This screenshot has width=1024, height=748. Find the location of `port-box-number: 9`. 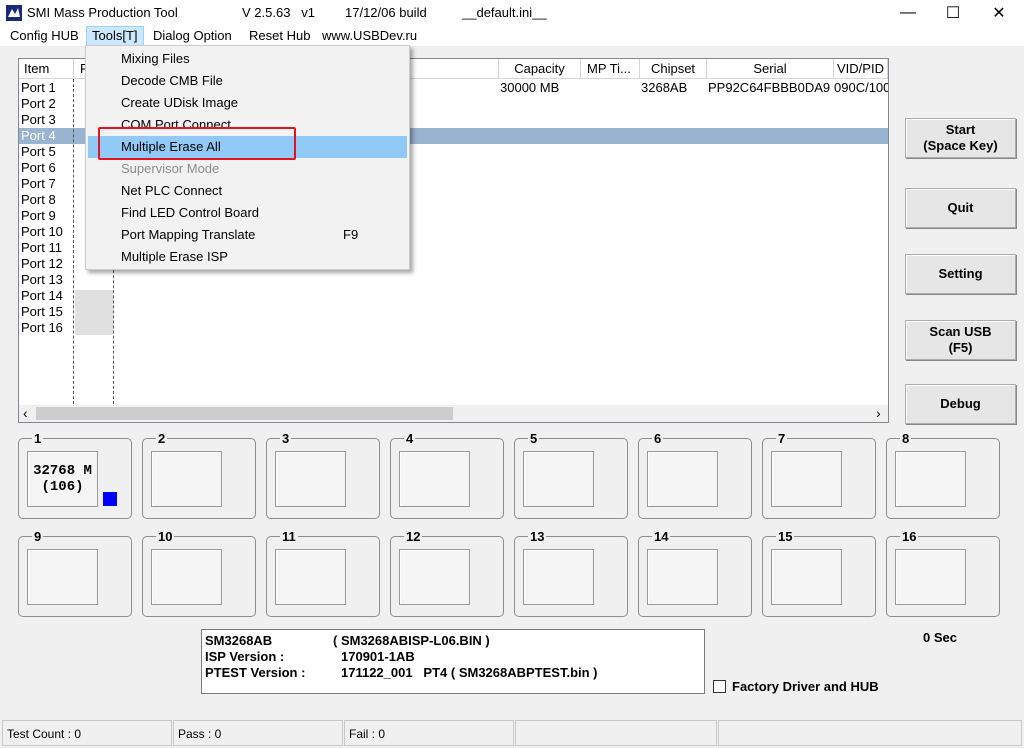

port-box-number: 9 is located at coordinates (38, 537).